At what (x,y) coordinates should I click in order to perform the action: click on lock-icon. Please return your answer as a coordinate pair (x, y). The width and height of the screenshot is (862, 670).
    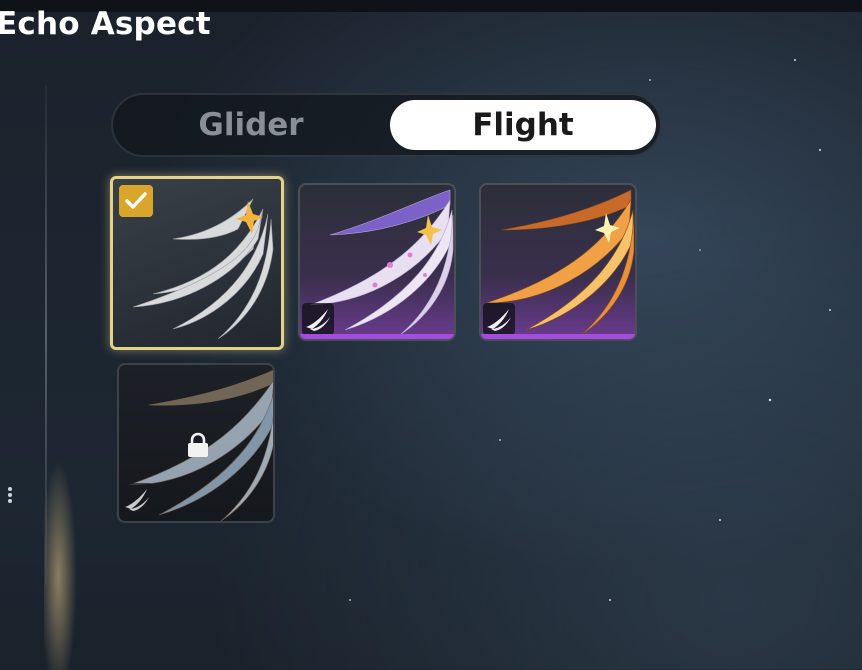
    Looking at the image, I should click on (198, 444).